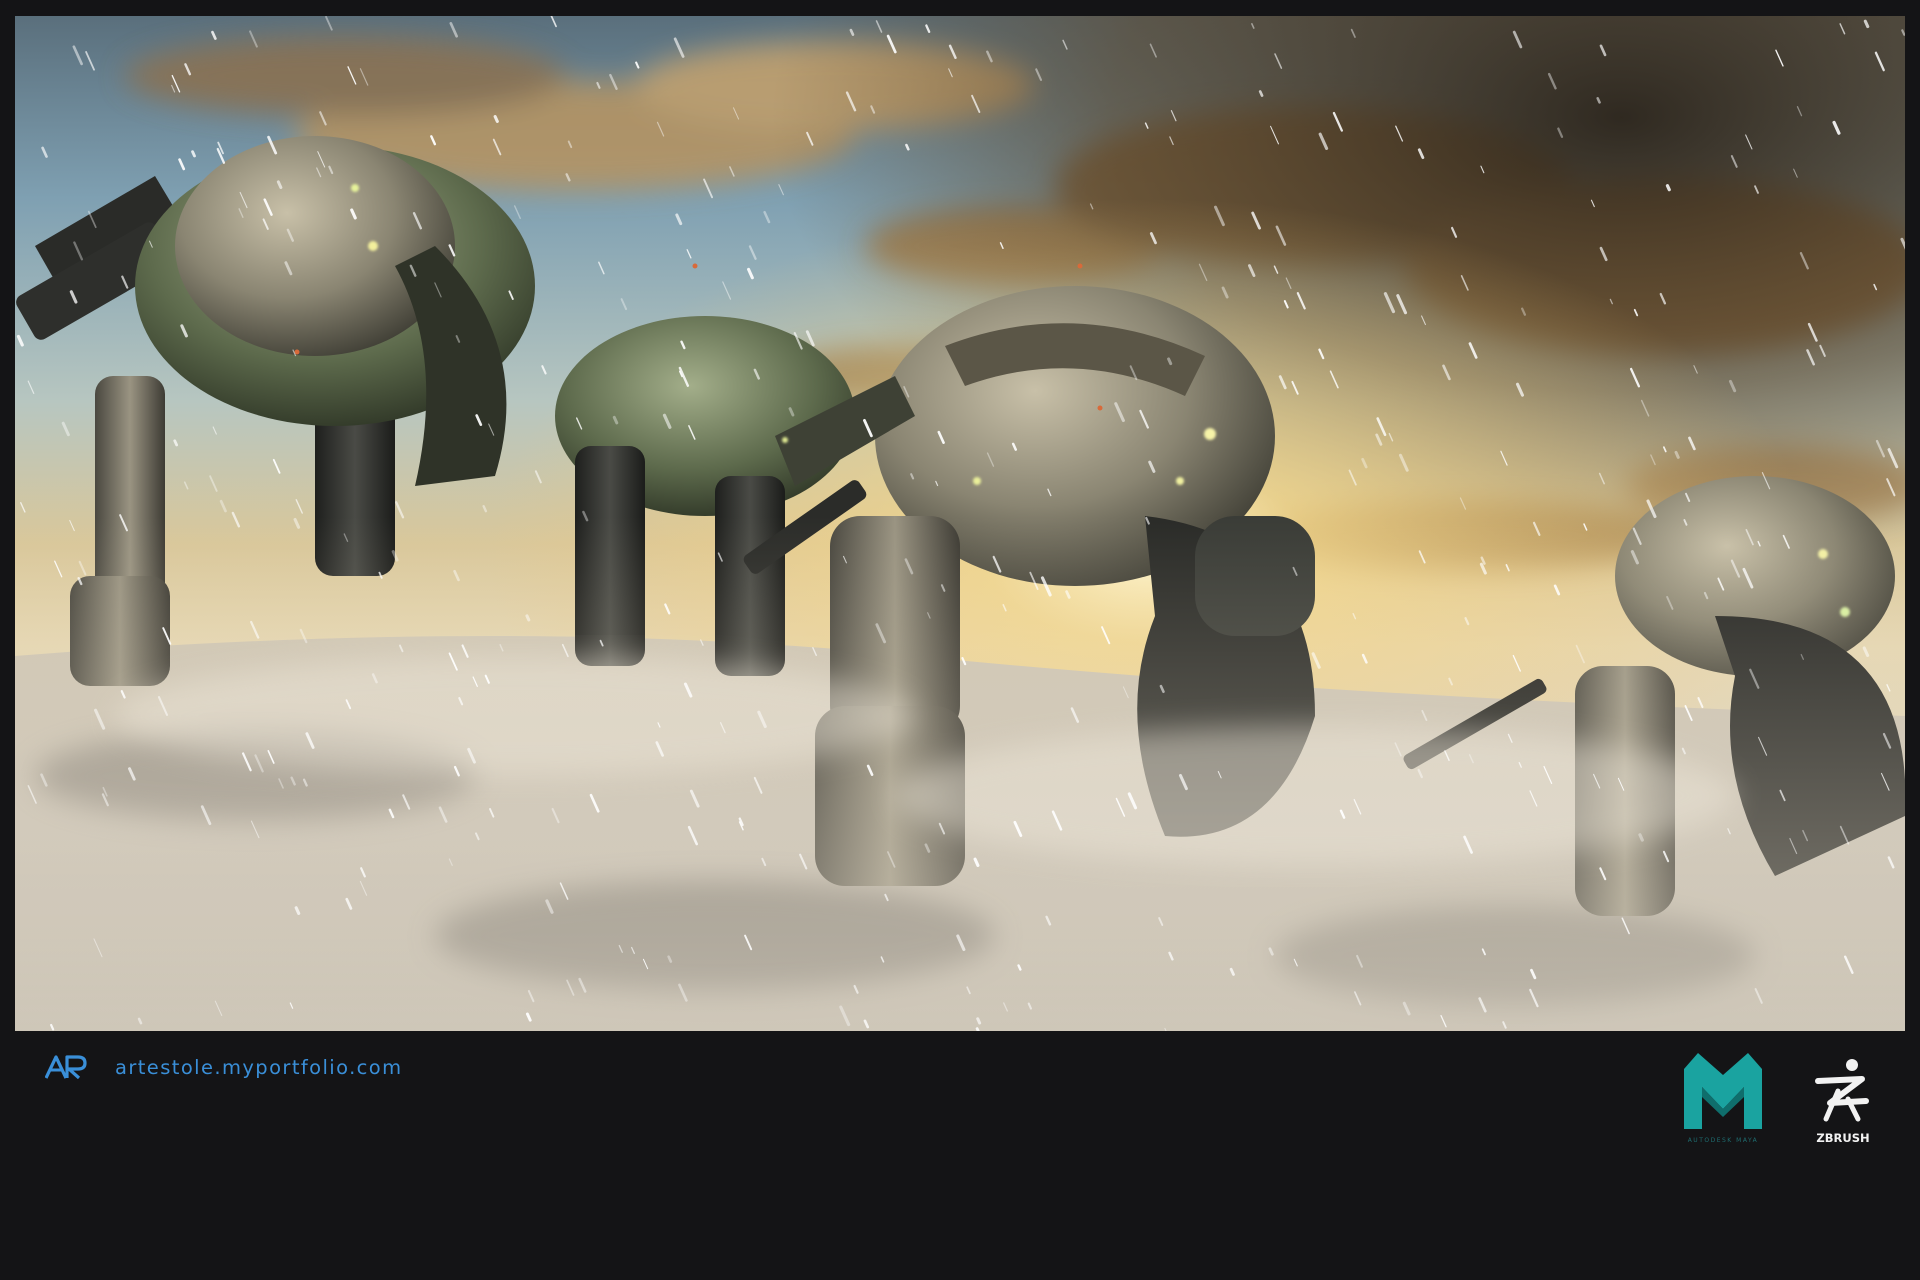 The height and width of the screenshot is (1280, 1920). What do you see at coordinates (1843, 1138) in the screenshot?
I see `zbrush-label: ZBRUSH` at bounding box center [1843, 1138].